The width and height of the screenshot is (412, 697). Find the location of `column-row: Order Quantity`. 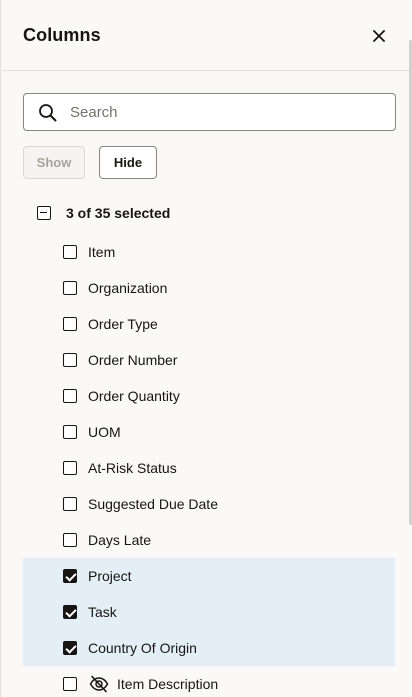

column-row: Order Quantity is located at coordinates (209, 396).